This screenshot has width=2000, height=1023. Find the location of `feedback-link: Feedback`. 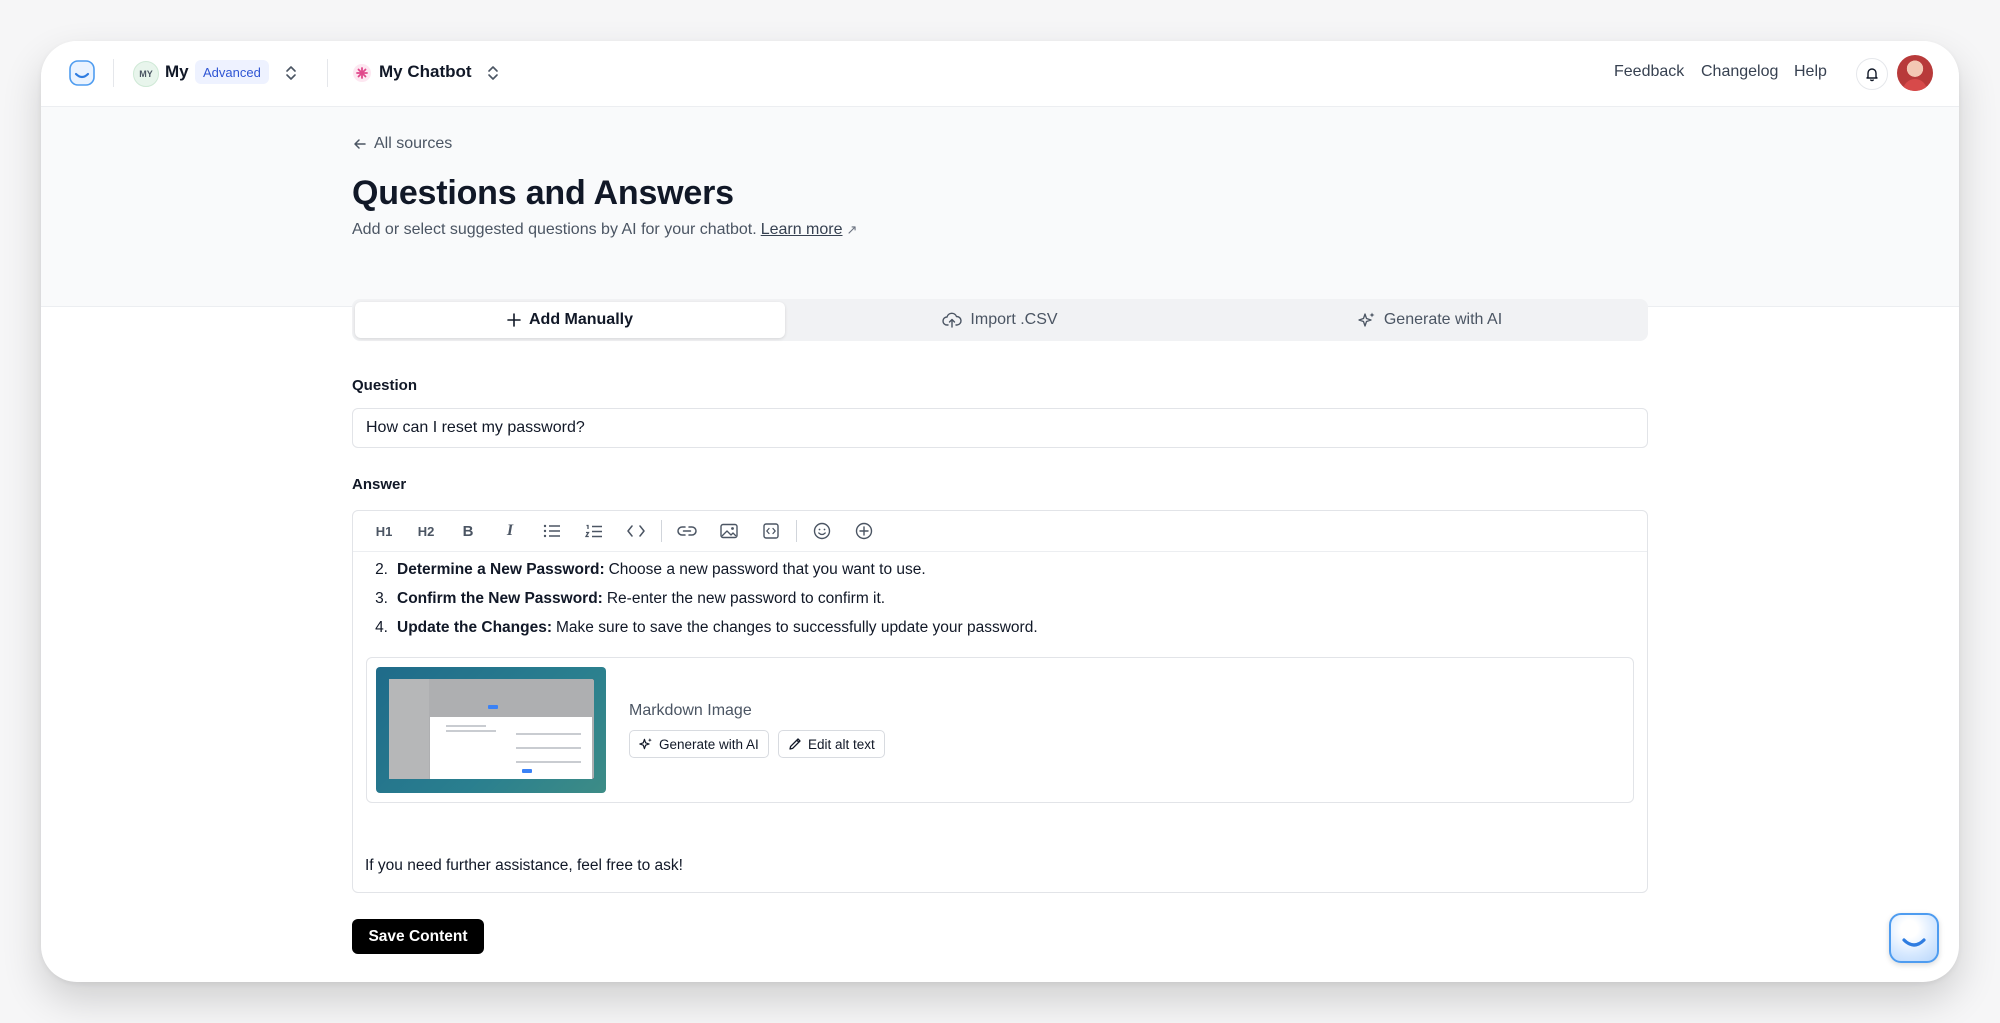

feedback-link: Feedback is located at coordinates (1649, 72).